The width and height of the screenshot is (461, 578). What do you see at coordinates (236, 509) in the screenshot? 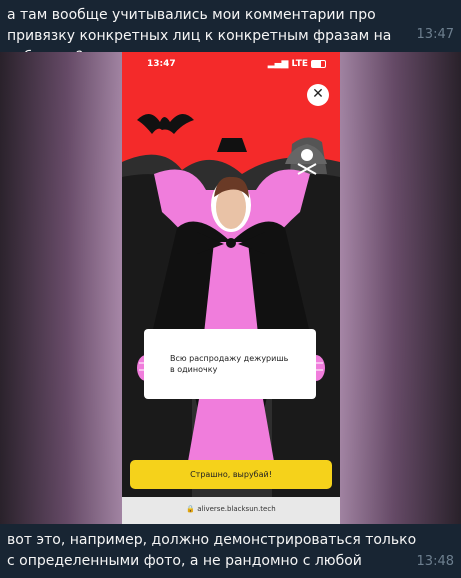
I see `url-label: aliverse.blacksun.tech` at bounding box center [236, 509].